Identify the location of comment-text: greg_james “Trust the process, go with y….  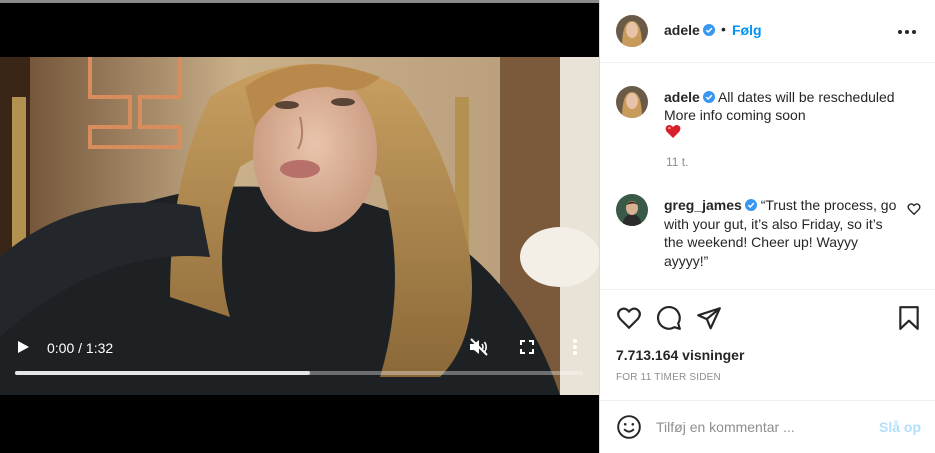
(784, 233).